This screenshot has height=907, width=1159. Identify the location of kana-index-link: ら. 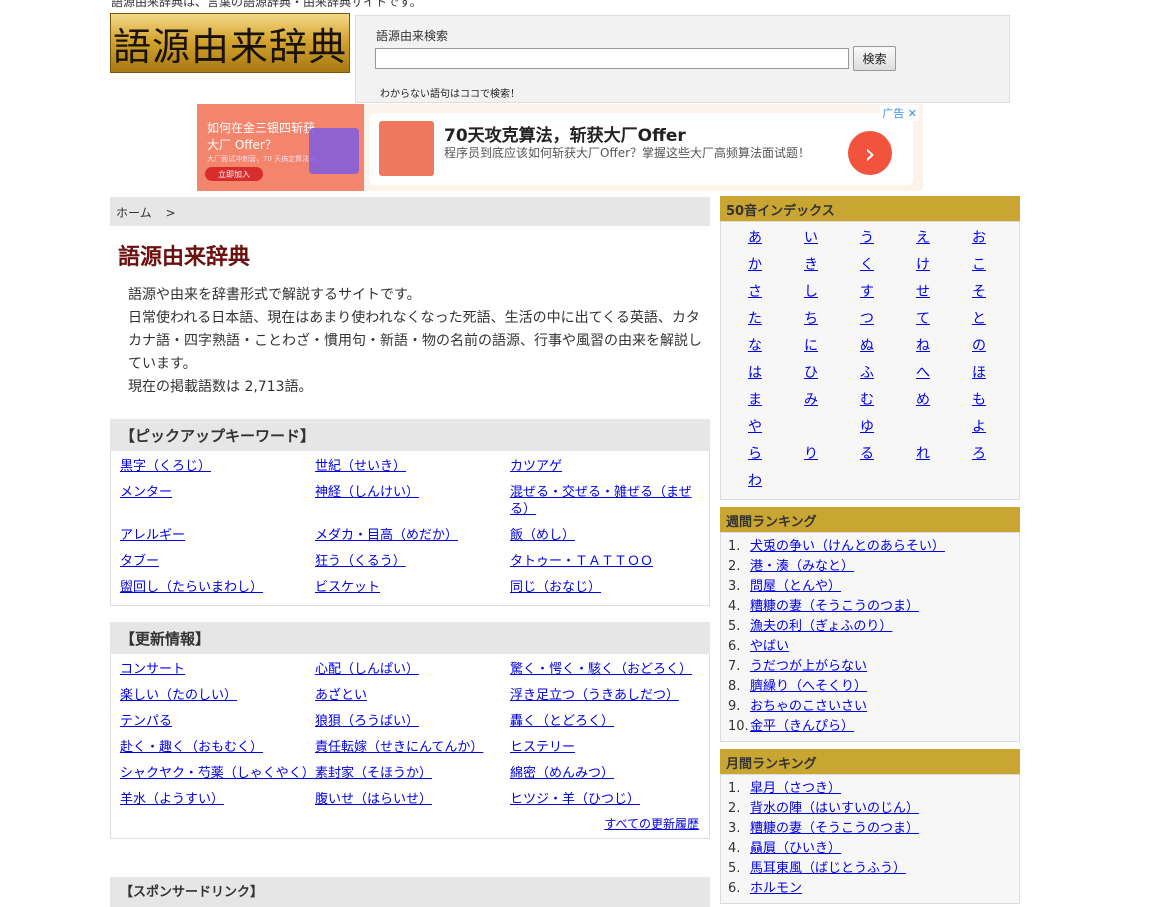
(776, 457).